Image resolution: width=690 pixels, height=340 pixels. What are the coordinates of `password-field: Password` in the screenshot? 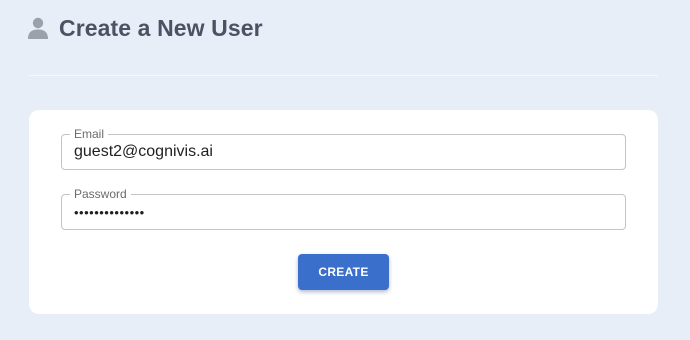 It's located at (343, 208).